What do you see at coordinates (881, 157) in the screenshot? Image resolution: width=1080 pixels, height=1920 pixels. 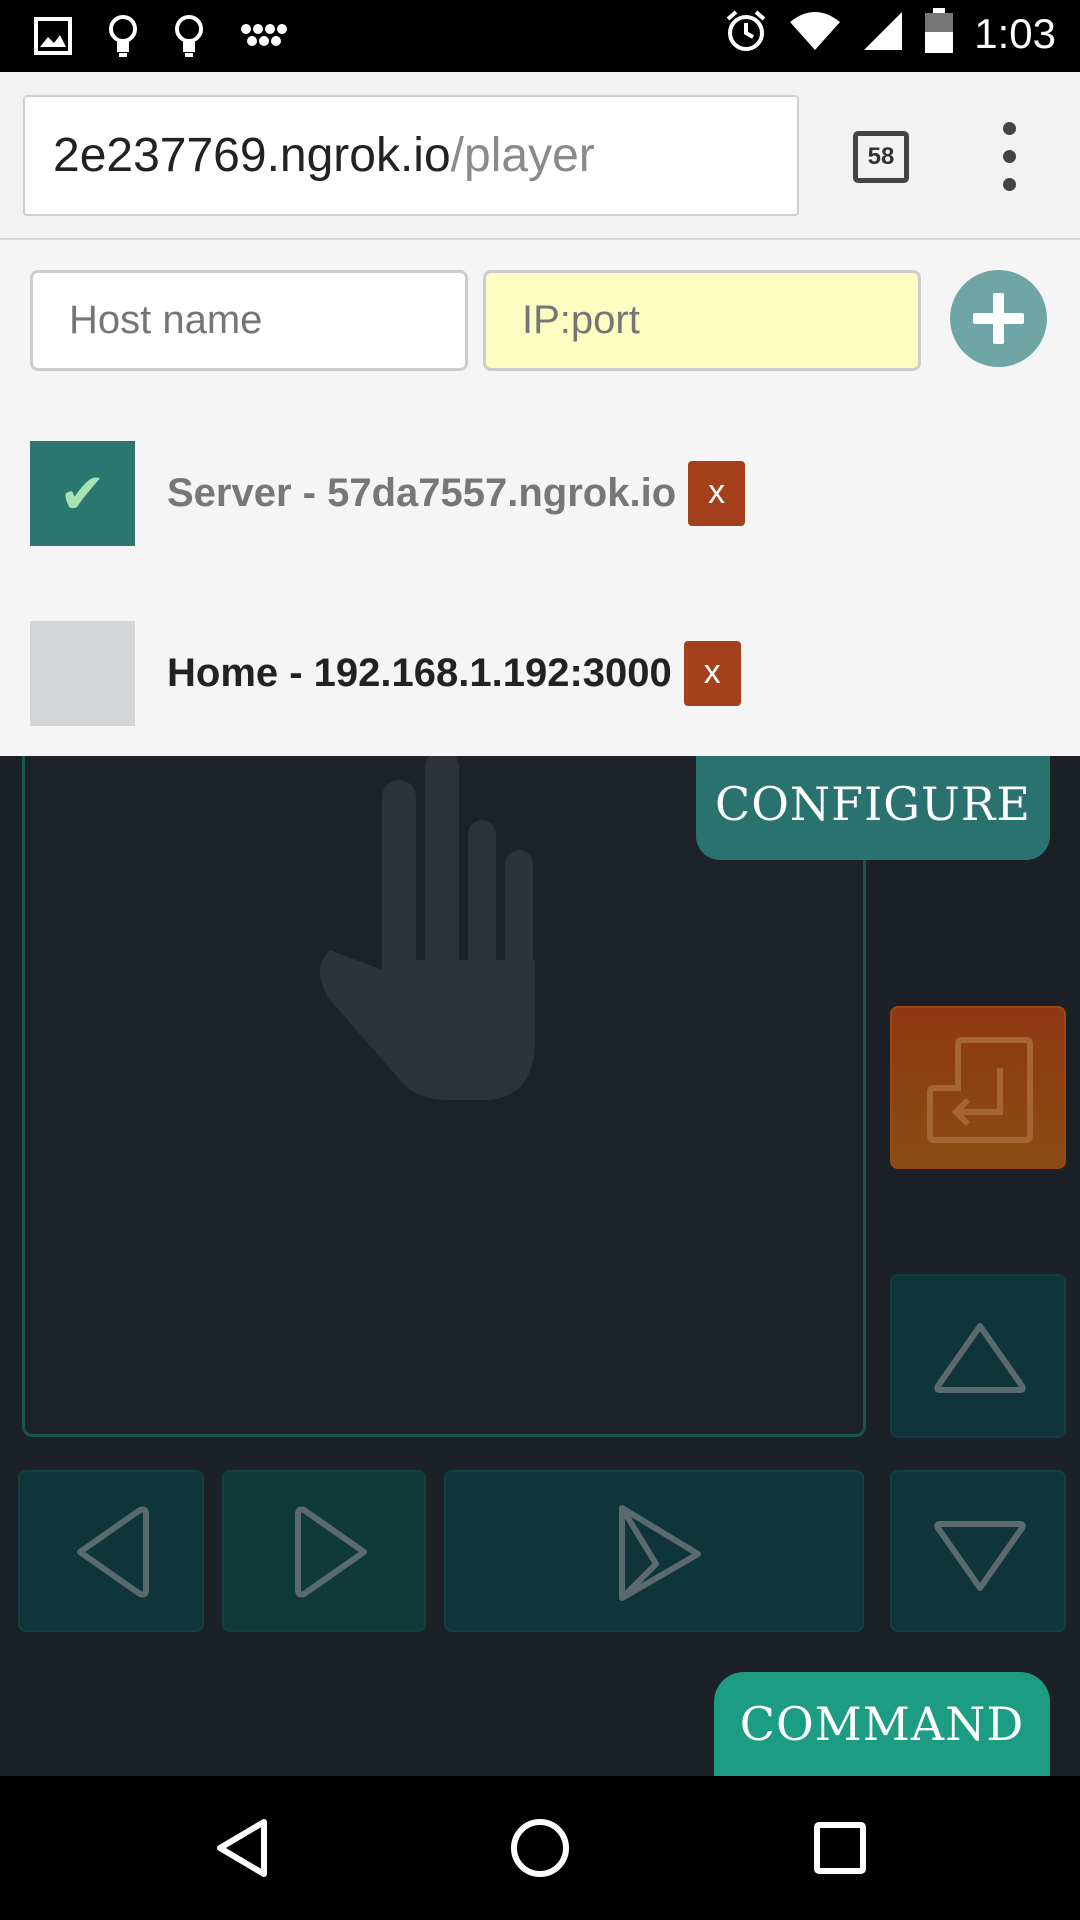 I see `tab-switcher-button: 58` at bounding box center [881, 157].